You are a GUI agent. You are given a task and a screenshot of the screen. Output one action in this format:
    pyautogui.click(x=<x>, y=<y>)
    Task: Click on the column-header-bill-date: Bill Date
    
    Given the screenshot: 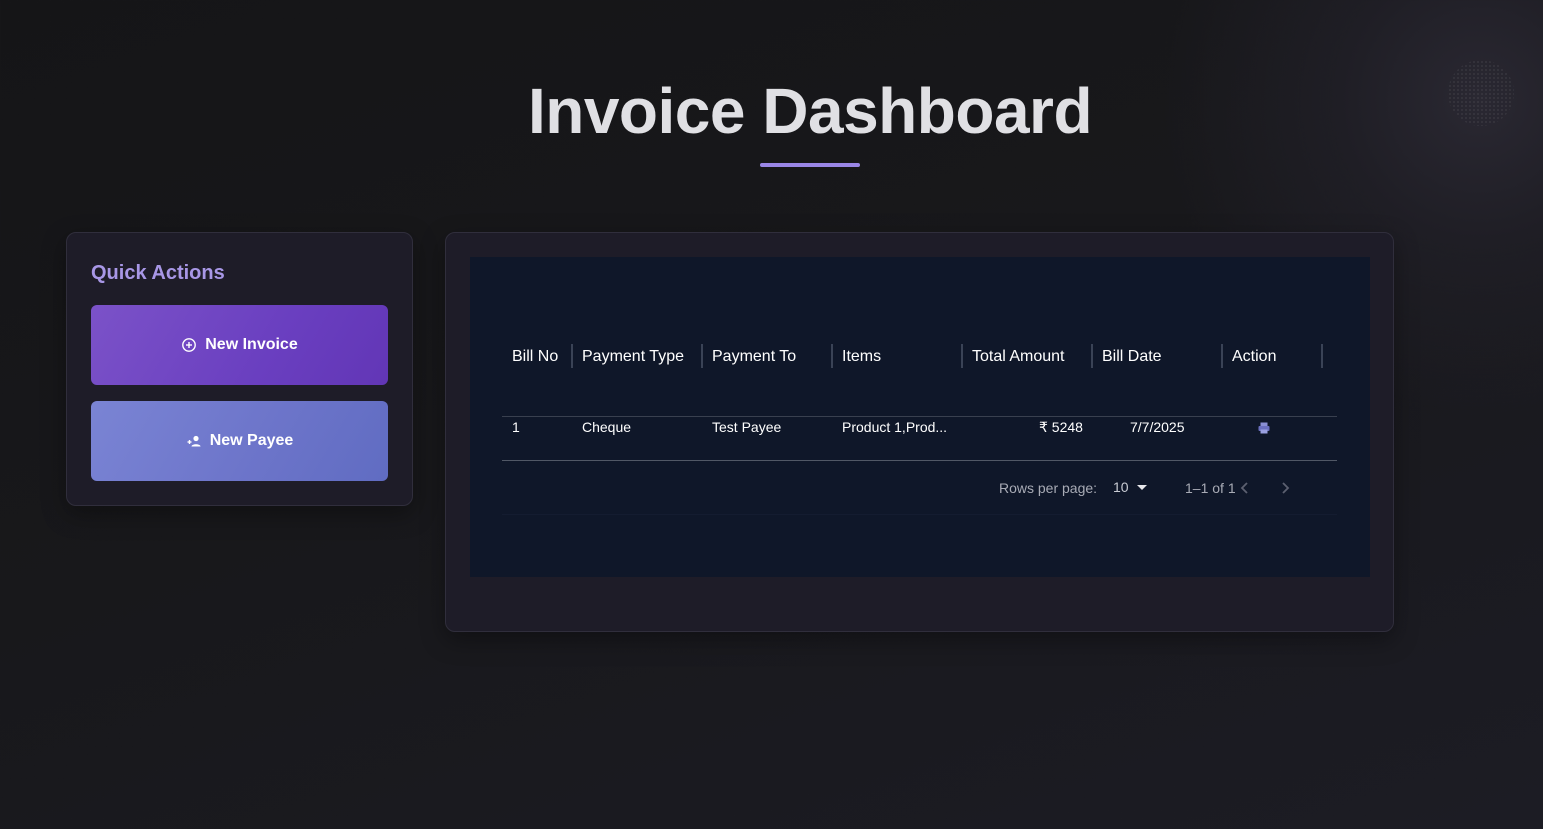 What is the action you would take?
    pyautogui.click(x=1132, y=357)
    